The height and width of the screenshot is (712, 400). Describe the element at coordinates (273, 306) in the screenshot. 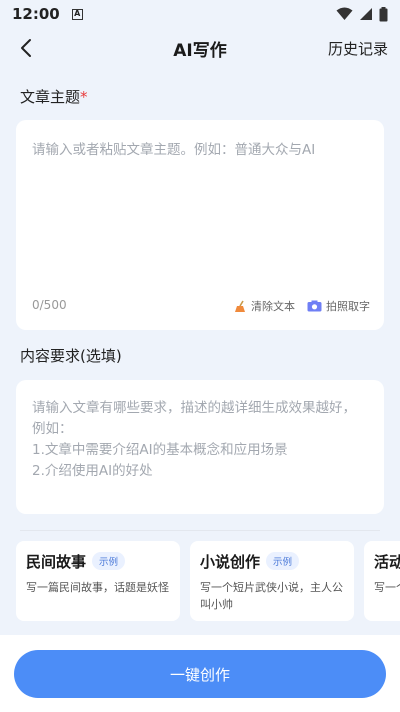

I see `clear-text-label: 清除文本` at that location.